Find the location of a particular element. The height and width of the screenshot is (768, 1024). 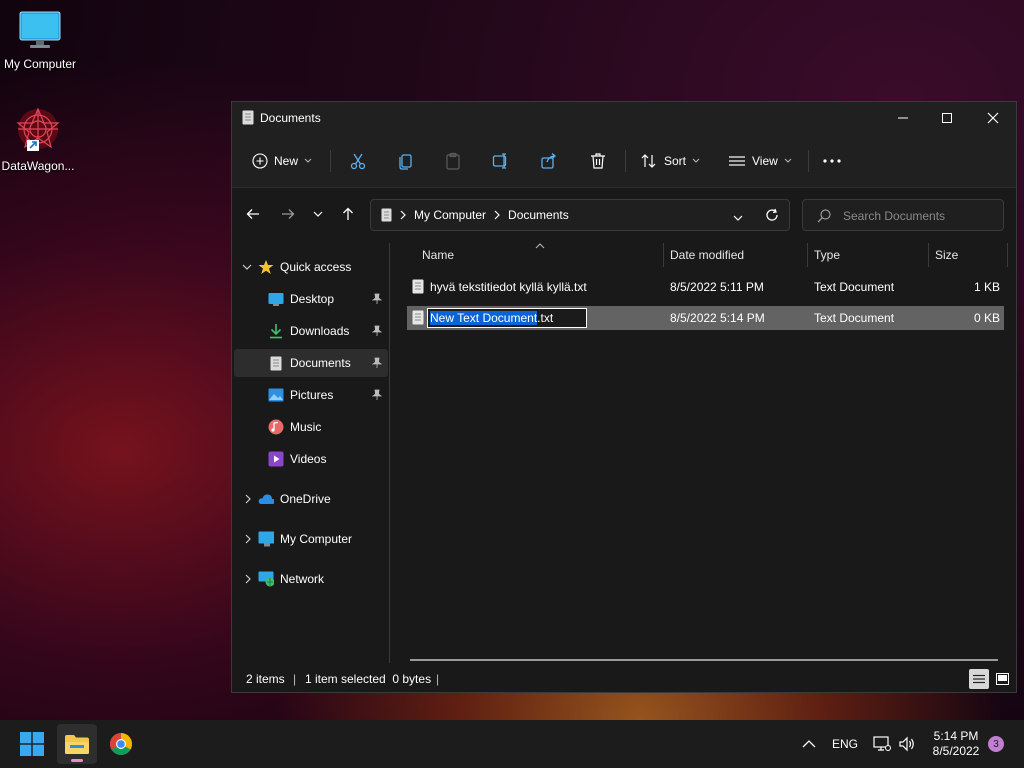

share-button is located at coordinates (549, 161).